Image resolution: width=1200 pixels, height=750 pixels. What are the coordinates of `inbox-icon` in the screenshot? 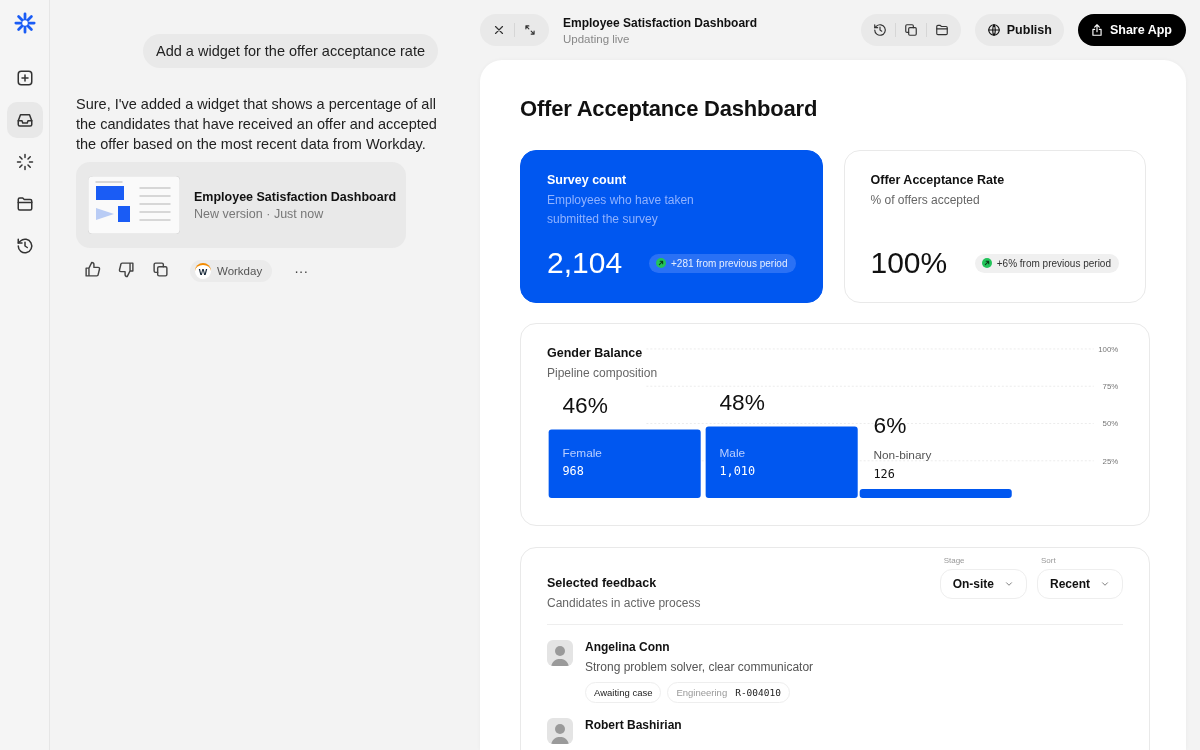 It's located at (24, 120).